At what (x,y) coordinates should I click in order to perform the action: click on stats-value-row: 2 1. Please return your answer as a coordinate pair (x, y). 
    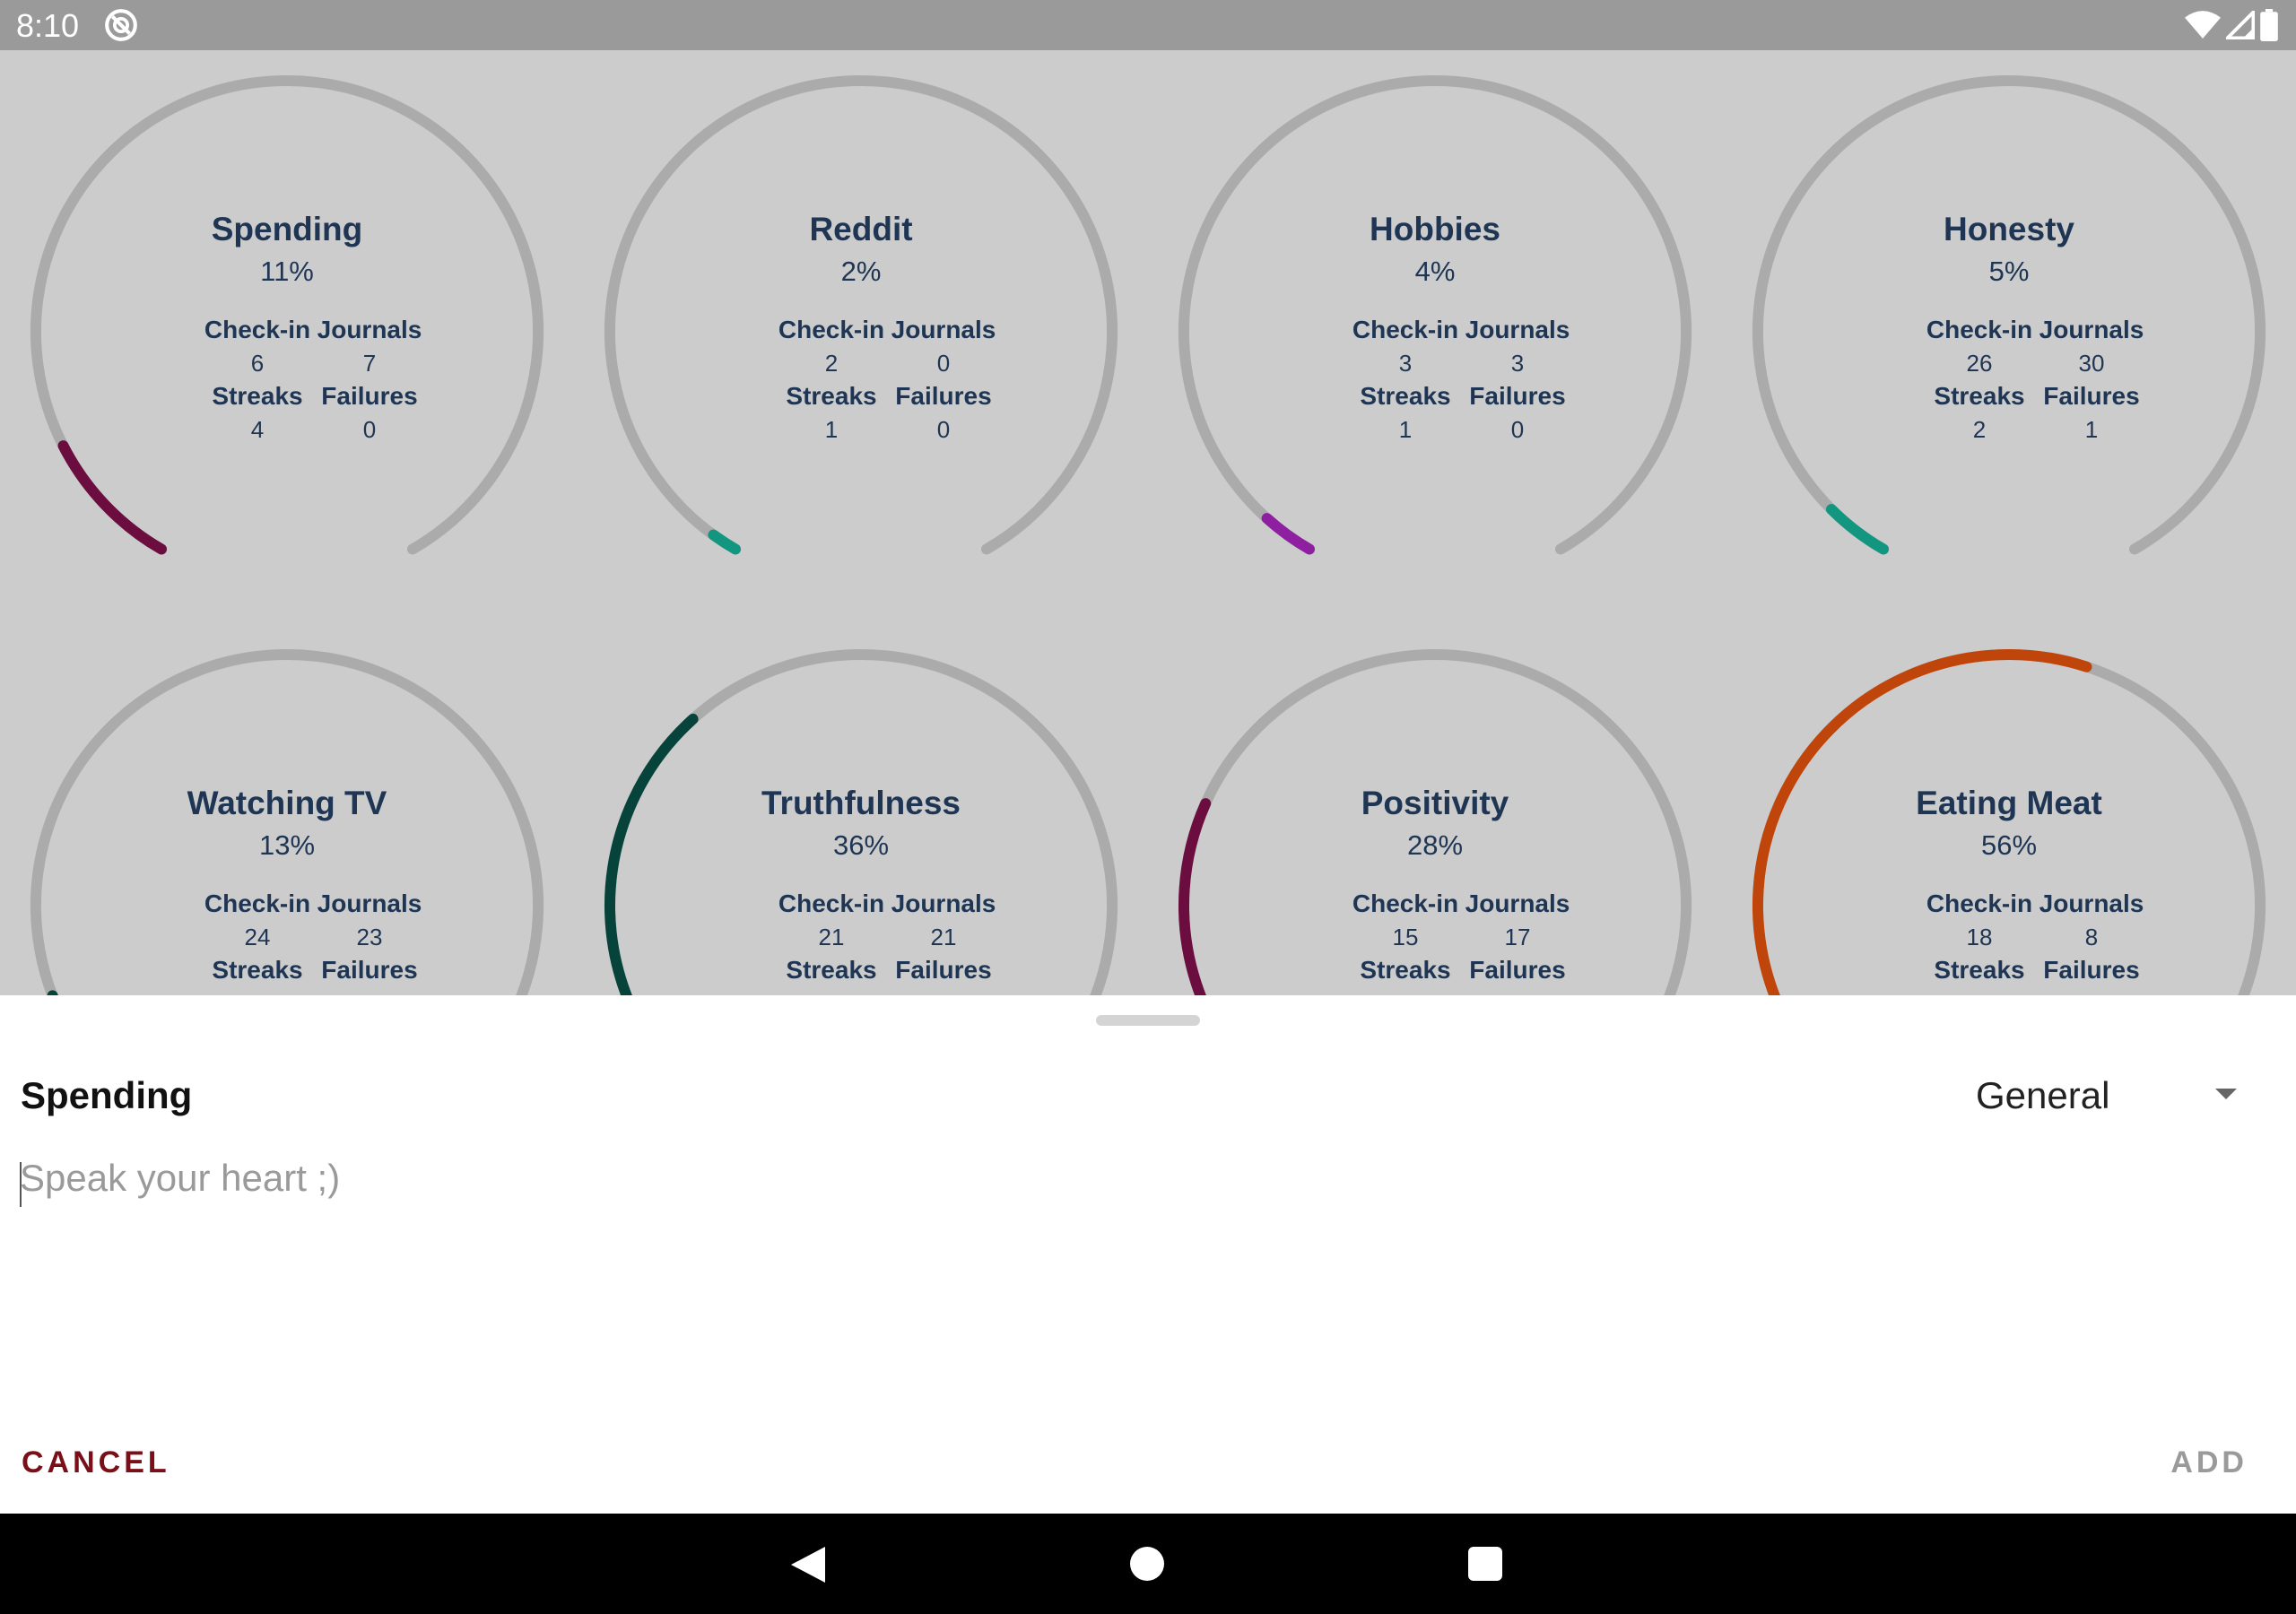
    Looking at the image, I should click on (2009, 434).